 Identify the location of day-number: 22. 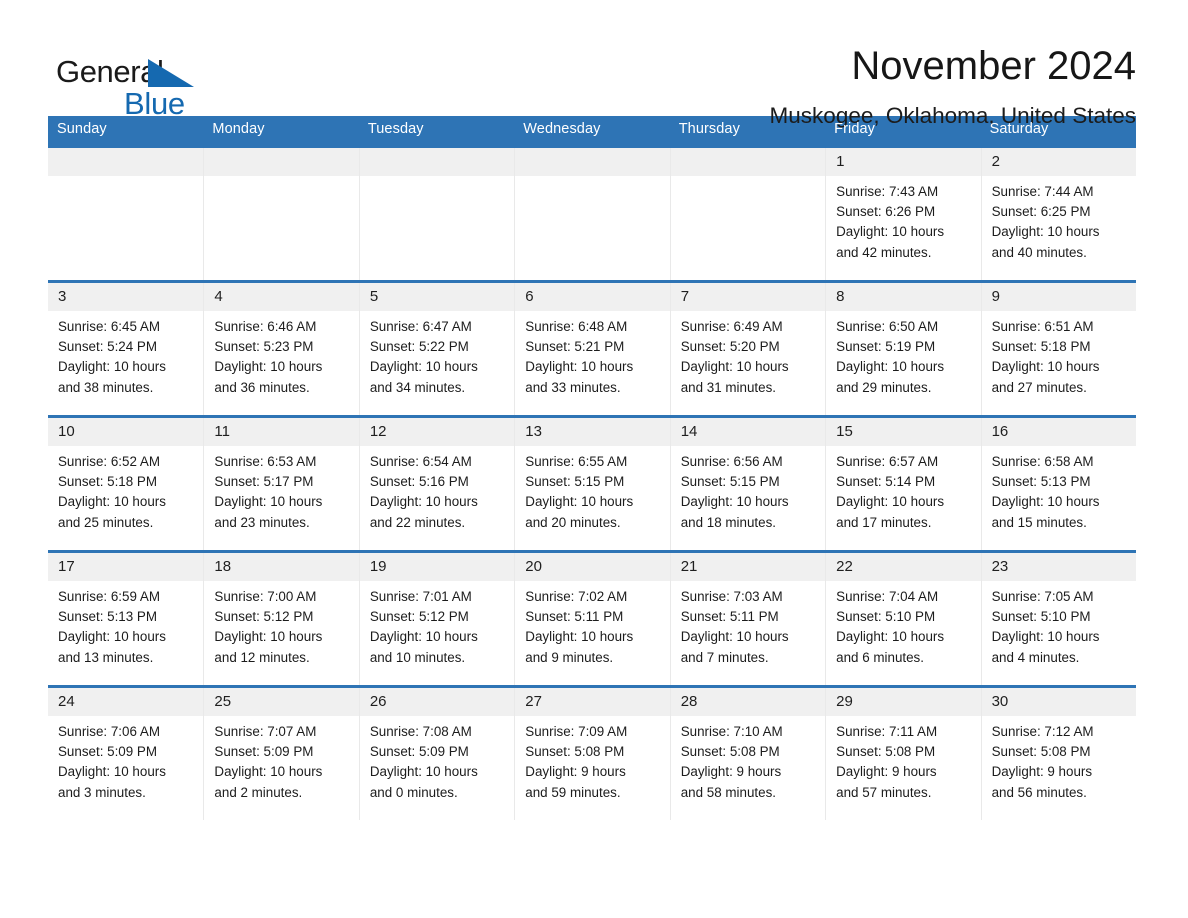
(844, 566).